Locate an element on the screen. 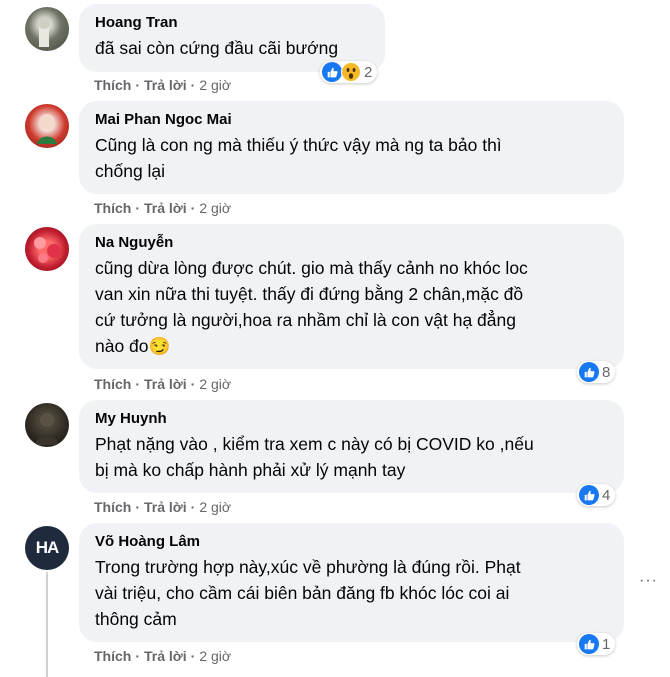  comment-author: Mai Phan Ngoc Mai is located at coordinates (352, 120).